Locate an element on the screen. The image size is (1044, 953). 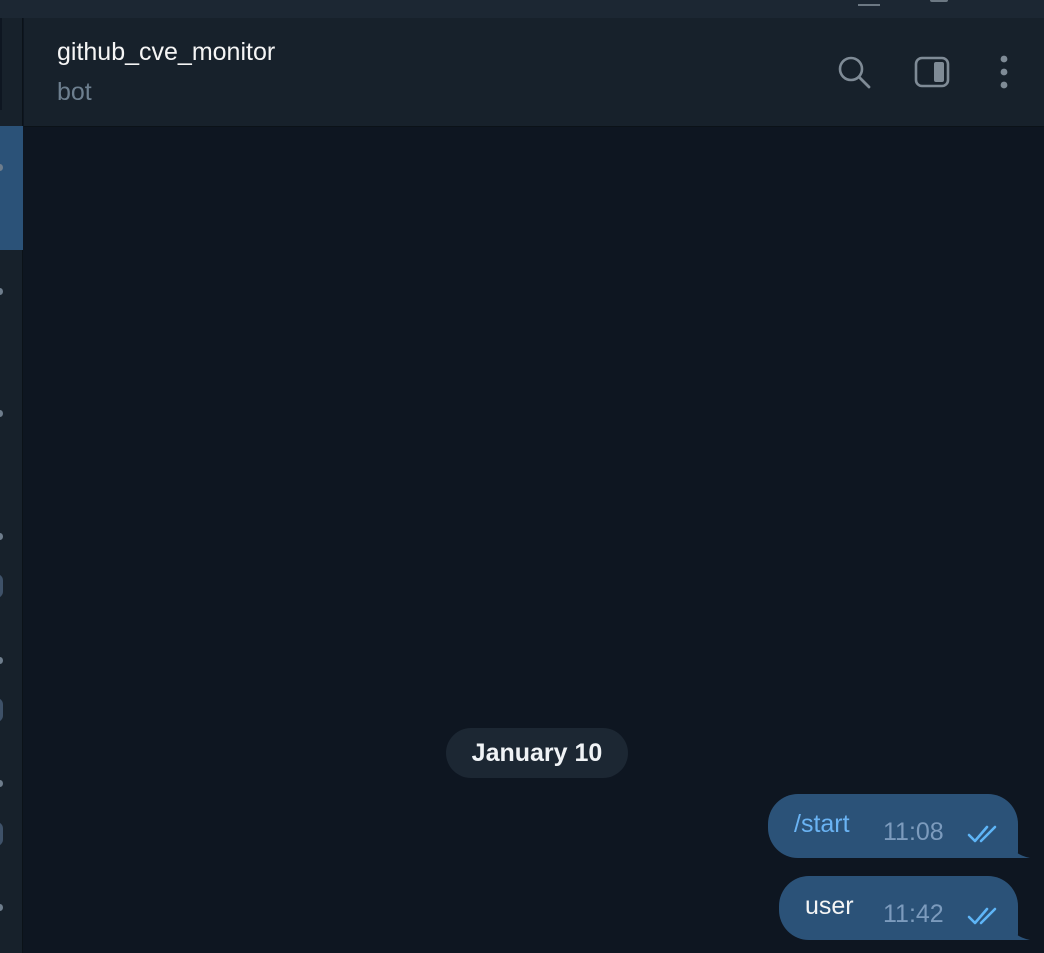
close-icon is located at coordinates (1014, 3).